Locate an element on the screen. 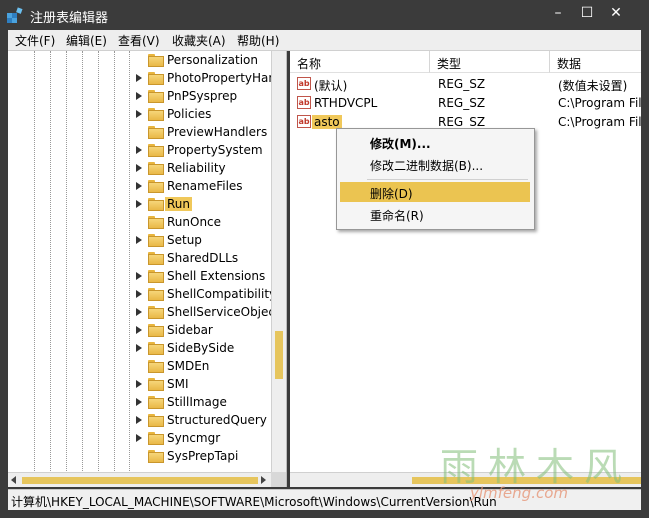  context-menu-rename-label: 重命名(R) is located at coordinates (397, 216).